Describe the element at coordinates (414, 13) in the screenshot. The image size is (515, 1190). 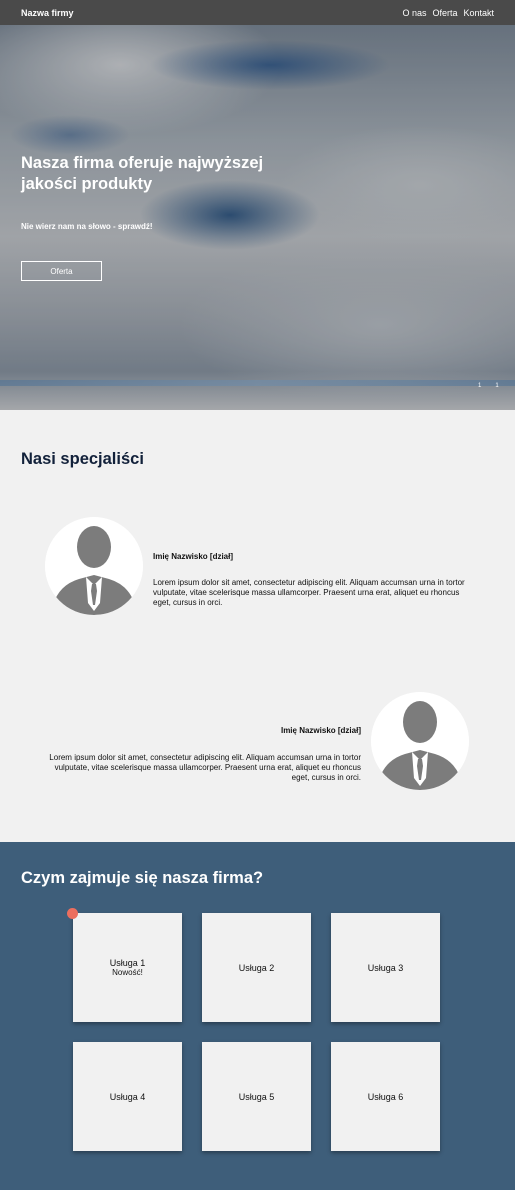
I see `nav-link-about: O nas` at that location.